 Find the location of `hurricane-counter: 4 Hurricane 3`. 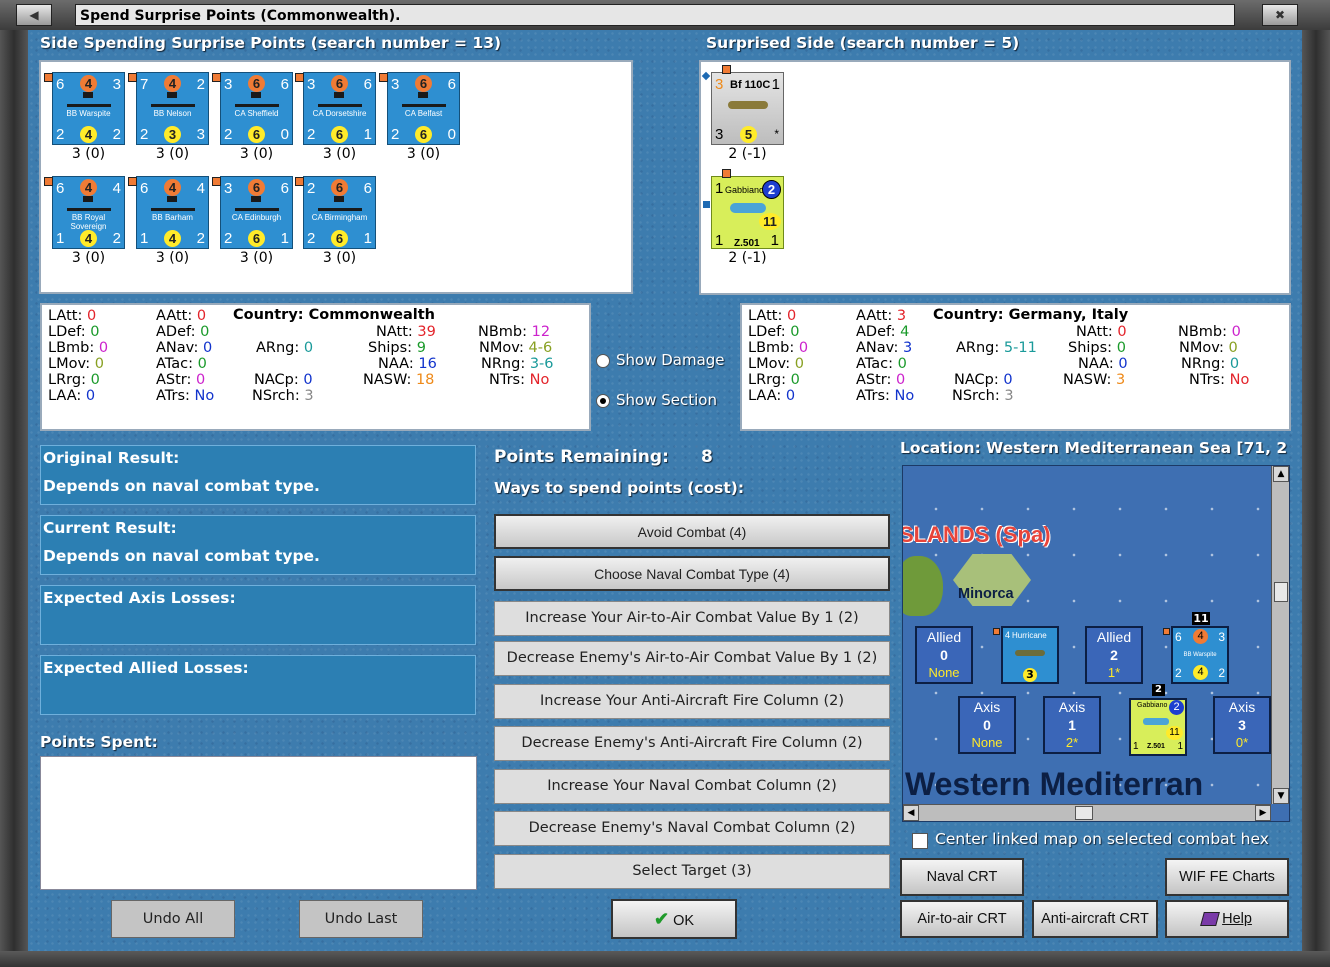

hurricane-counter: 4 Hurricane 3 is located at coordinates (1030, 655).